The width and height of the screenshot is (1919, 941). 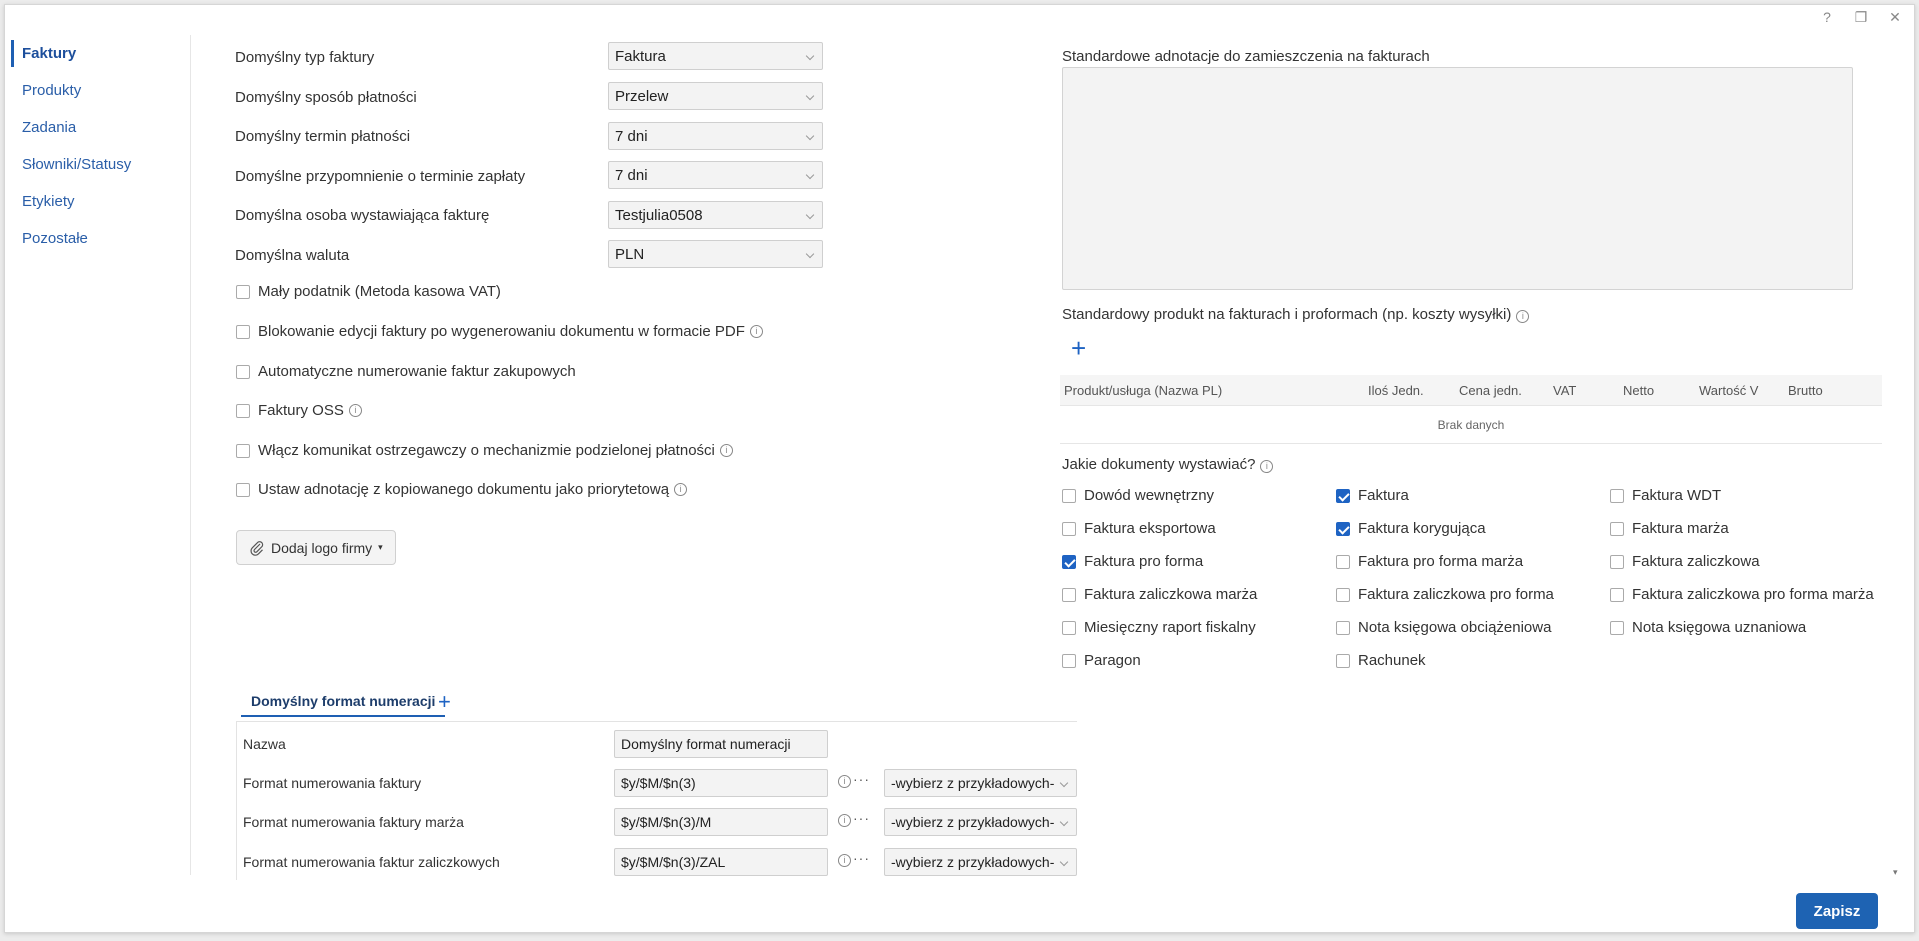 I want to click on document-option: Faktura korygująca, so click(x=1411, y=528).